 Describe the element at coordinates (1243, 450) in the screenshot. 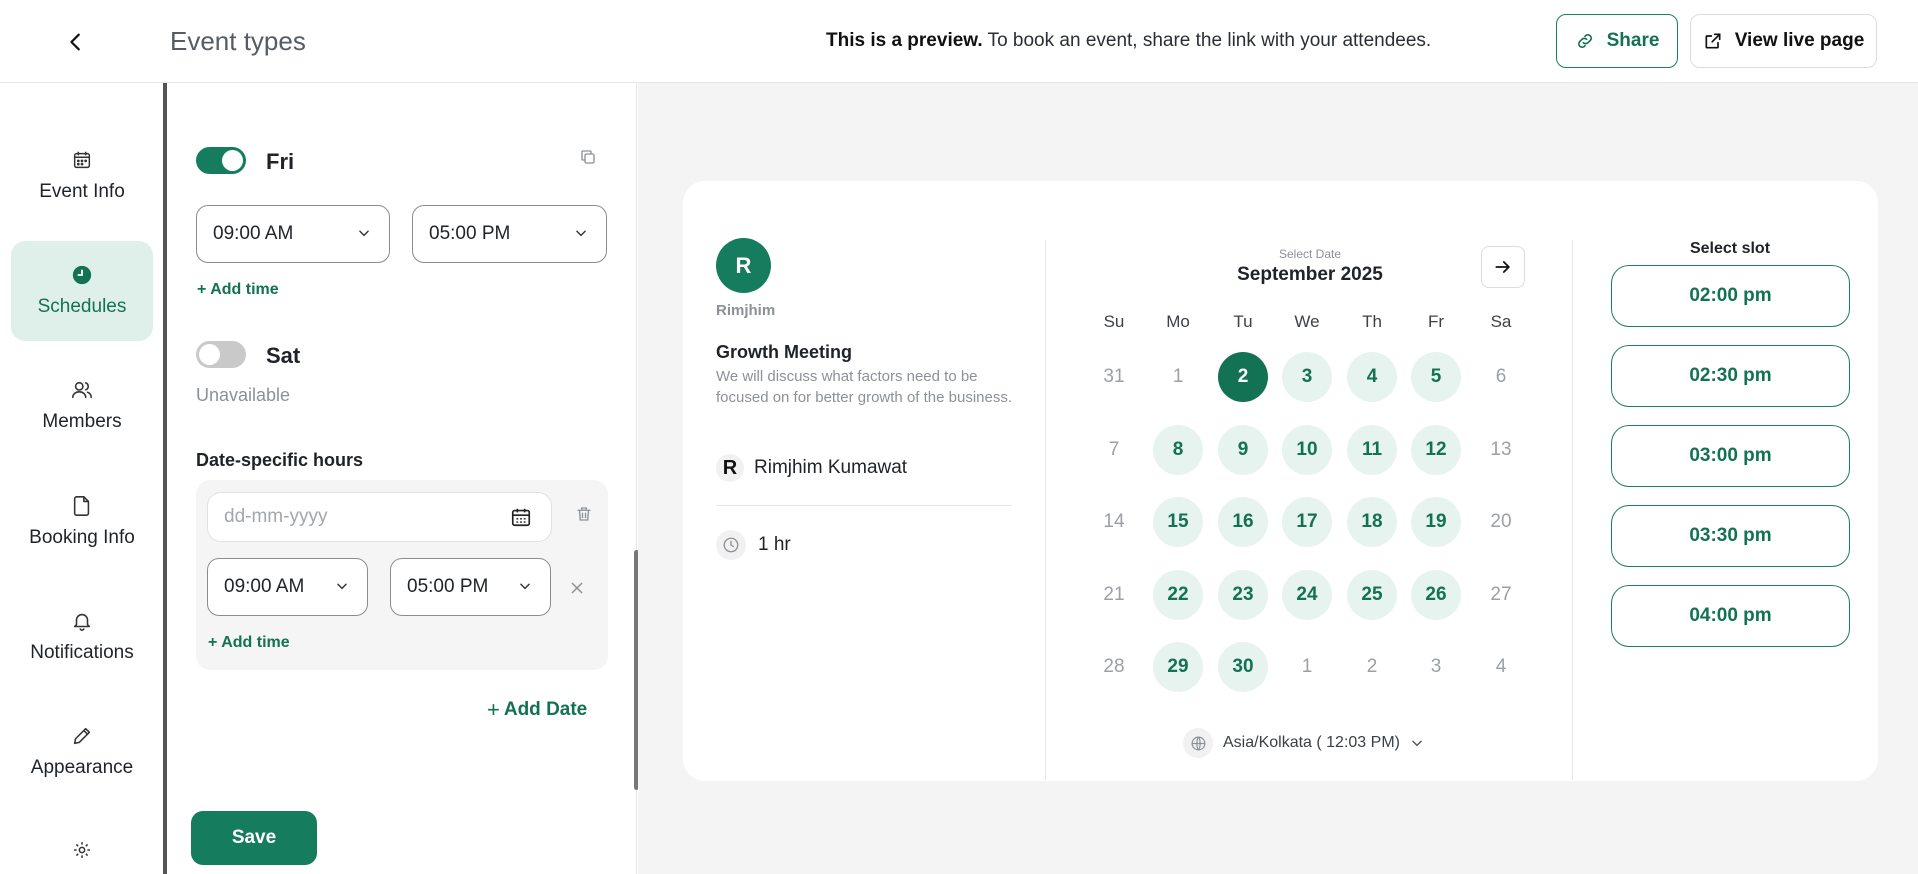

I see `calendar-day: 9` at that location.